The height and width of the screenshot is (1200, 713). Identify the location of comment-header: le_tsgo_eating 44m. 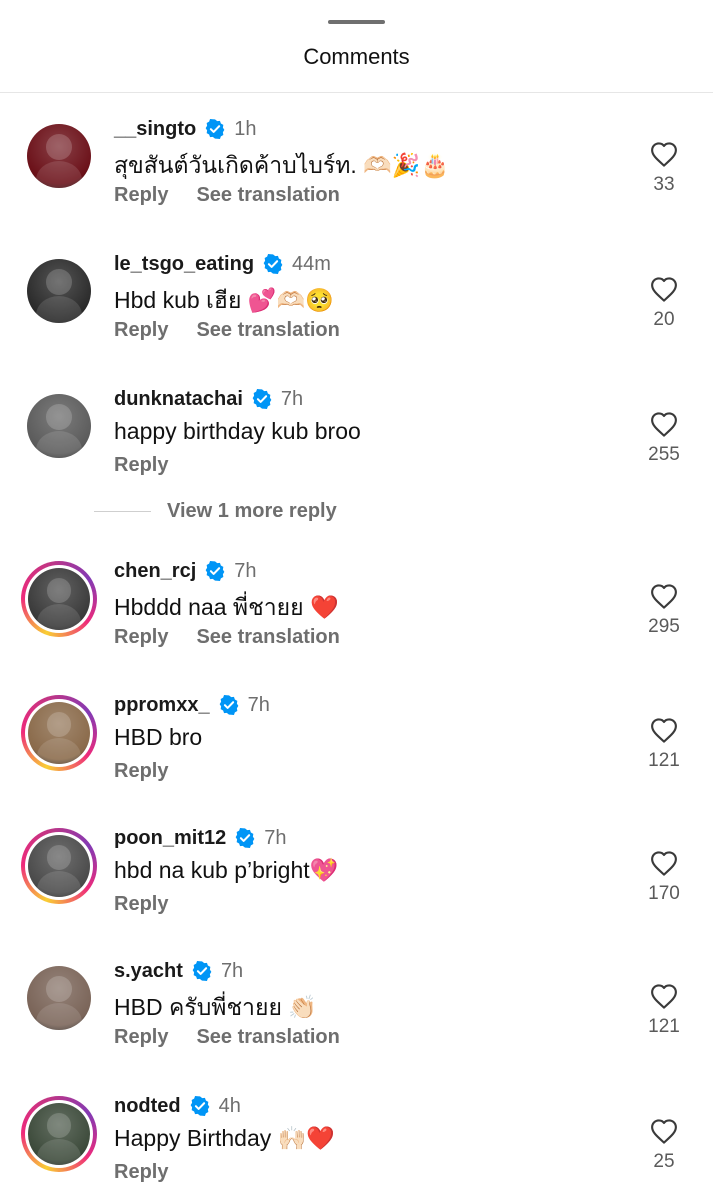
(222, 264).